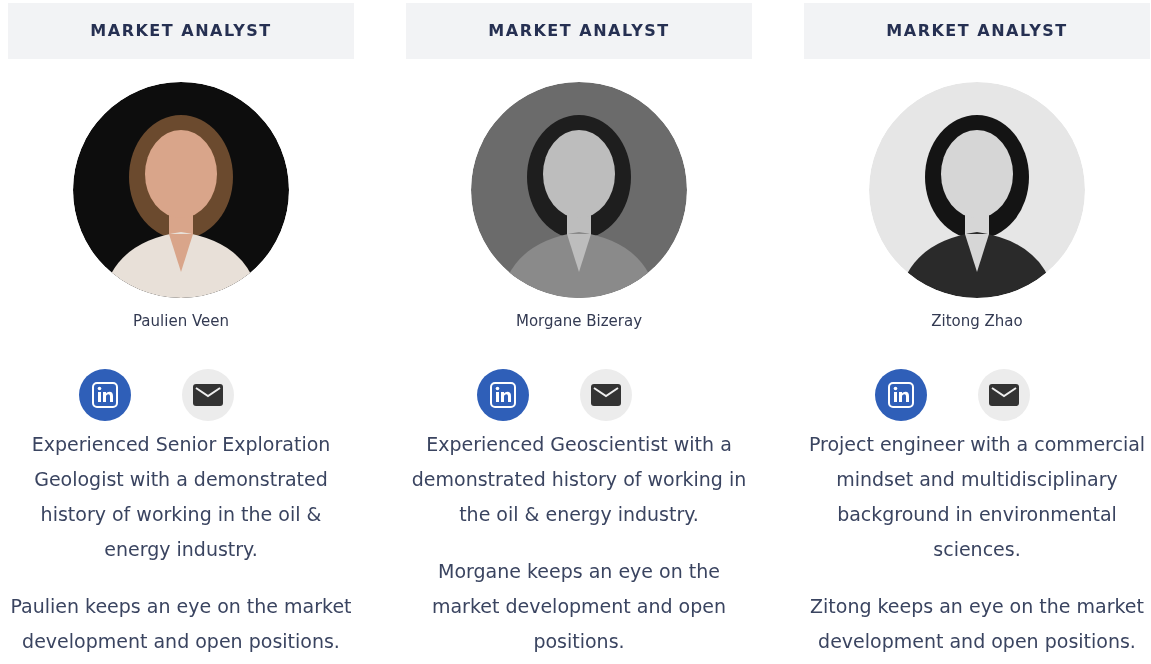 This screenshot has height=664, width=1151. I want to click on member-name: Morgane Bizeray, so click(578, 321).